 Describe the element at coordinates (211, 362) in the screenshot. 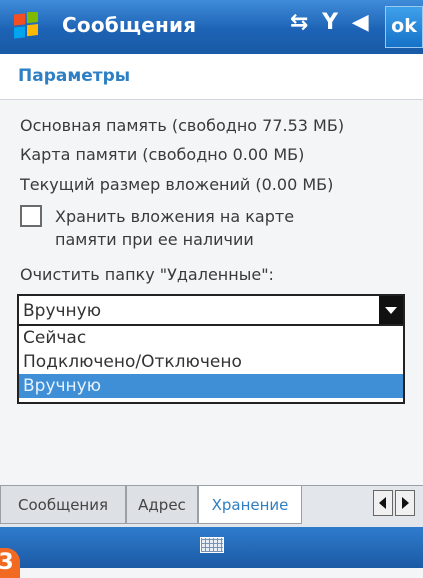

I see `option-connect-disconnect: Подключено/Отключено` at that location.